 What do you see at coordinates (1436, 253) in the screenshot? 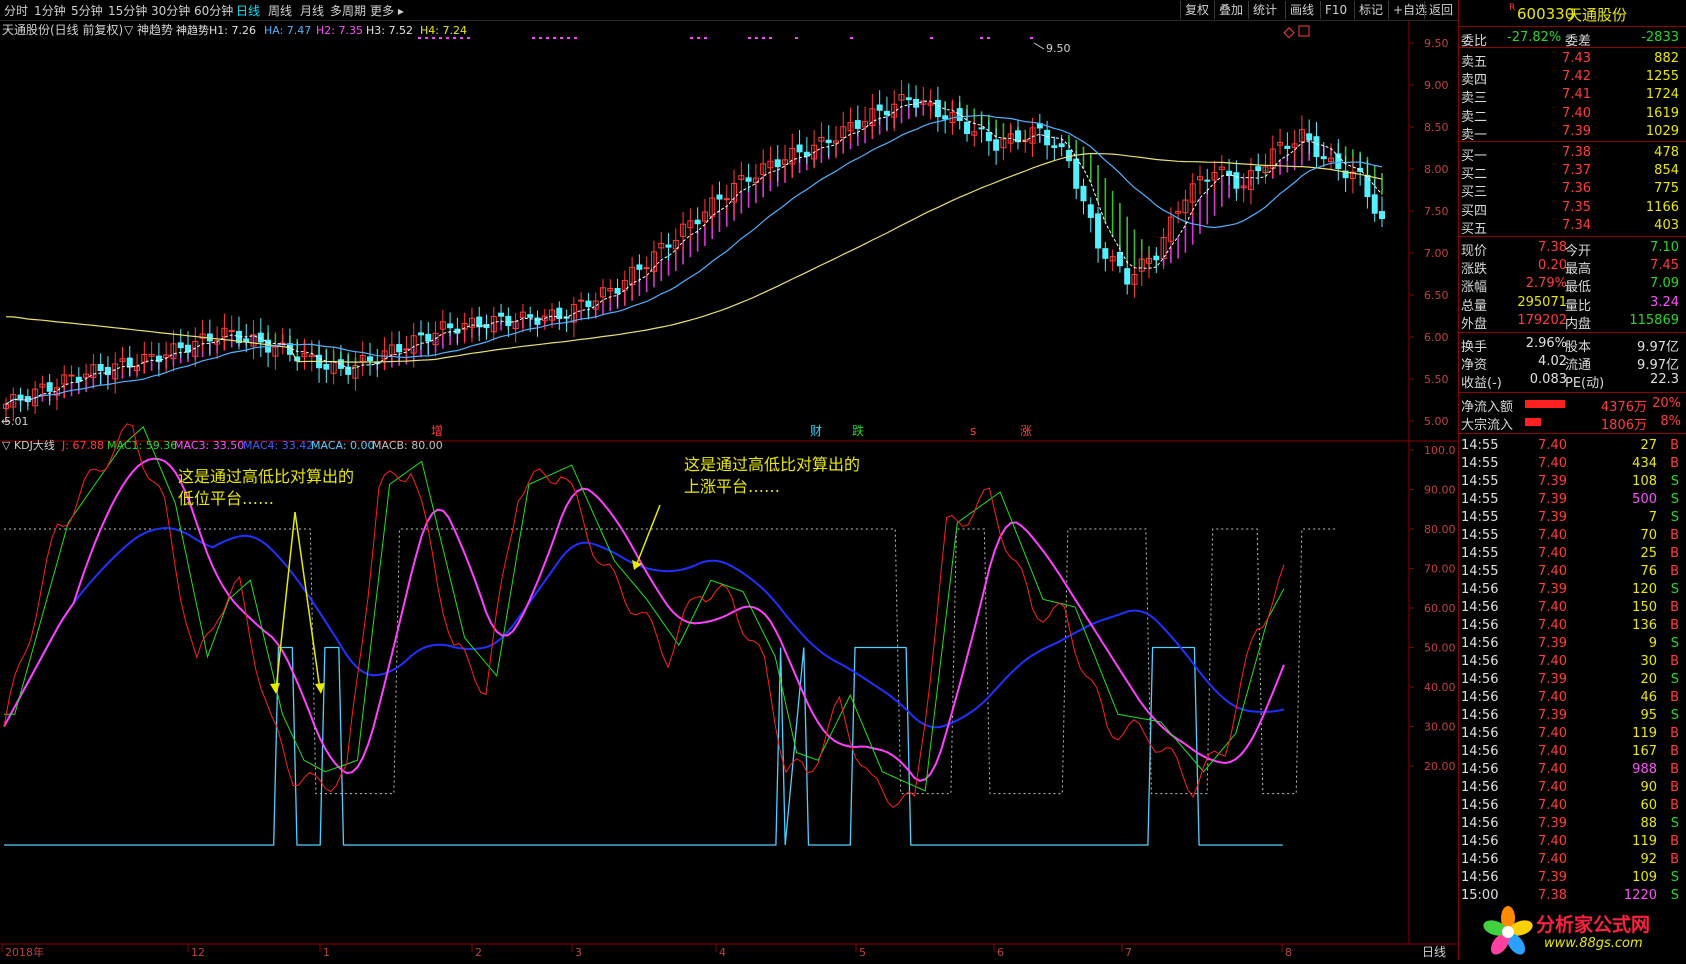
I see `price-axis-label: 7.00` at bounding box center [1436, 253].